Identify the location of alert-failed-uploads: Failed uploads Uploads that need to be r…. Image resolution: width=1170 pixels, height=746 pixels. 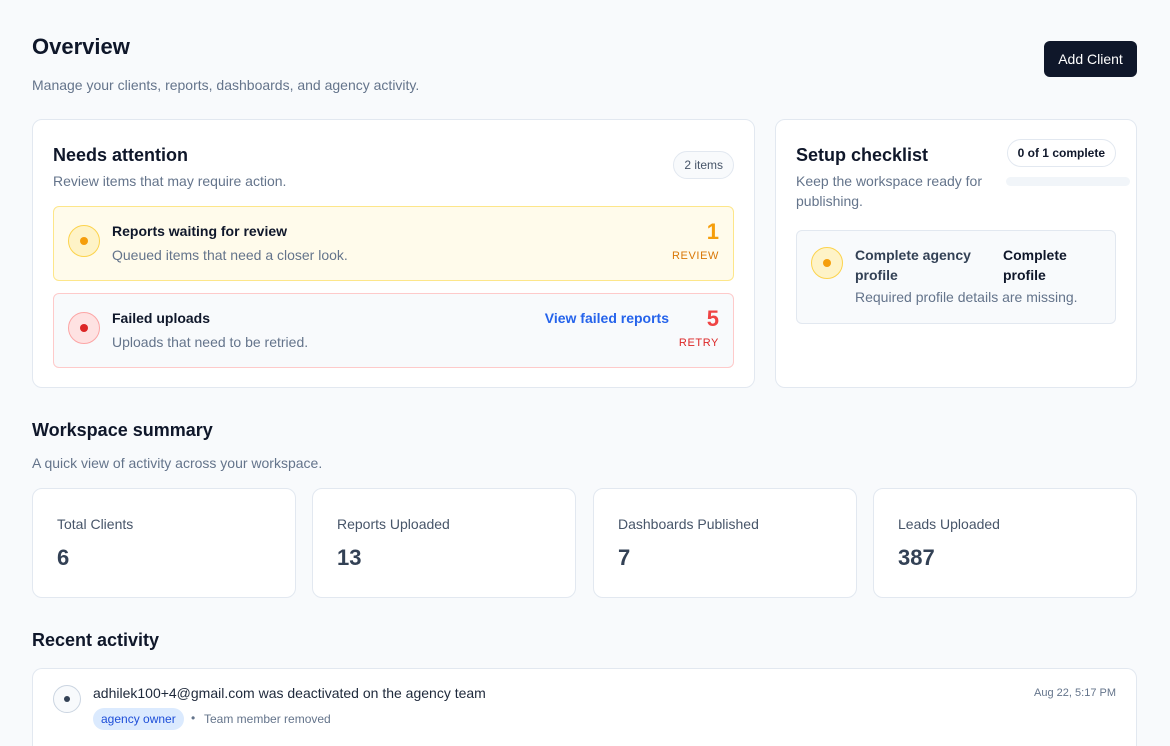
(393, 330).